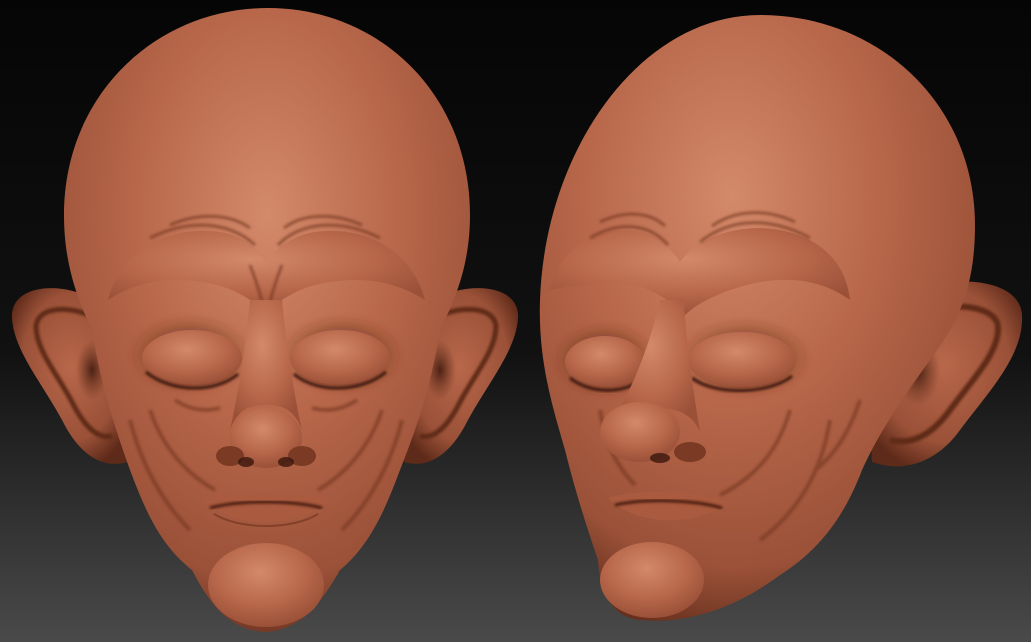 This screenshot has height=642, width=1031. I want to click on tq-chin, so click(652, 580).